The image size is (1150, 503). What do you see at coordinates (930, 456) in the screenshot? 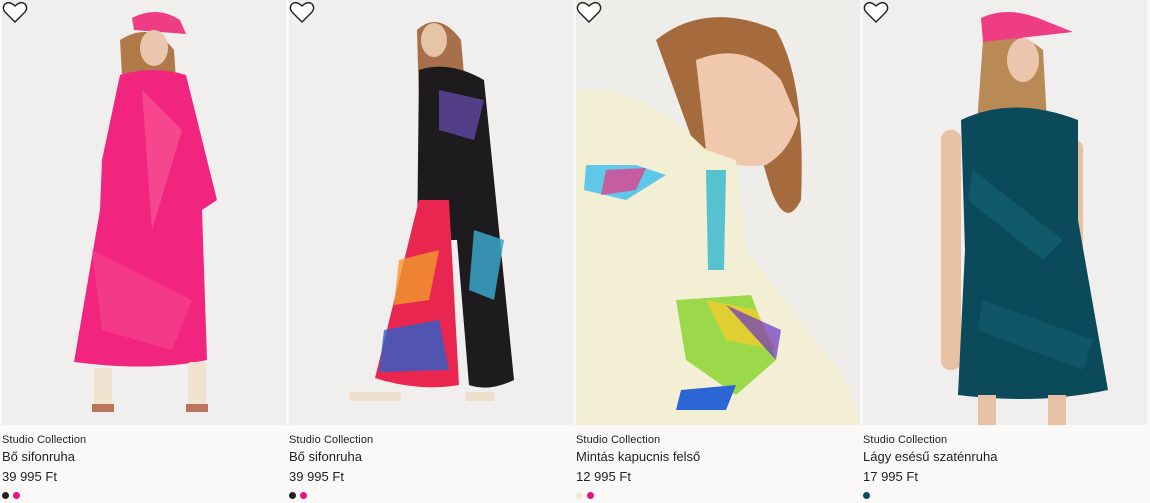
I see `product-name: Lágy esésű szaténruha` at bounding box center [930, 456].